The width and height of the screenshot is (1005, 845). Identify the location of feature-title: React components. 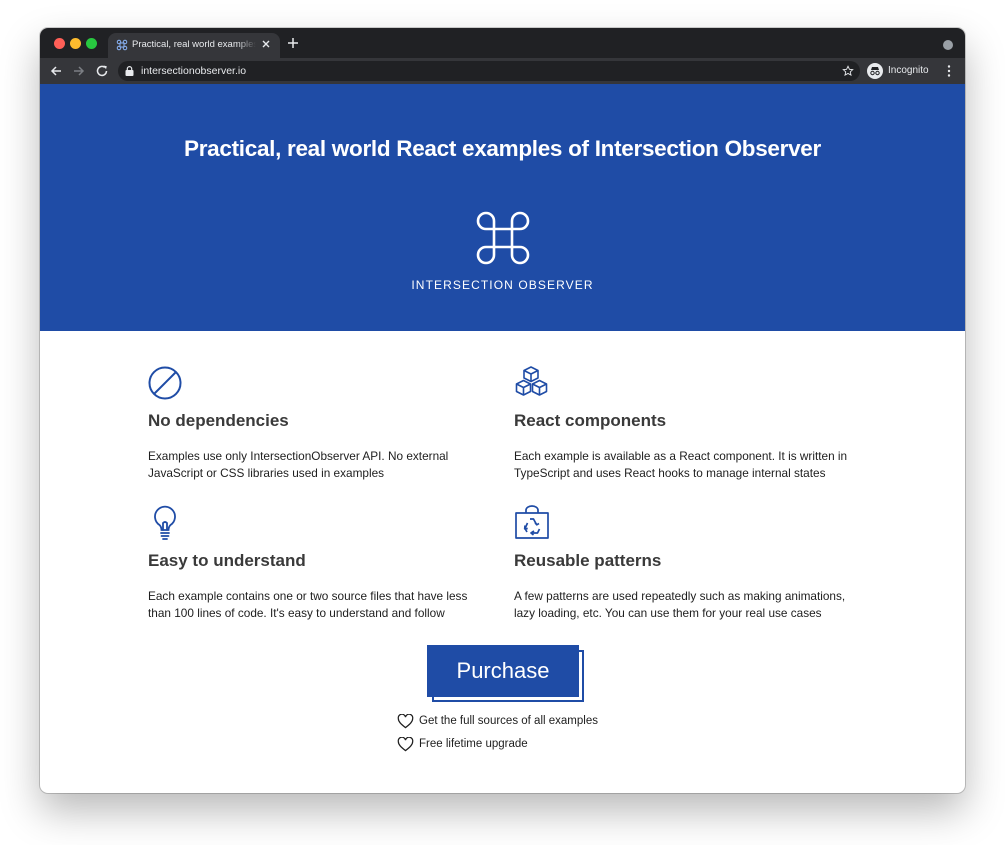
(590, 420).